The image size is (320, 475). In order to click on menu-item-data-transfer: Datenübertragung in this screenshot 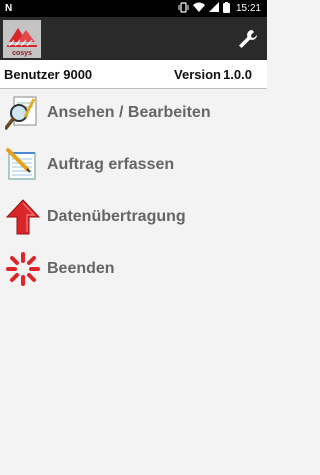, I will do `click(133, 219)`.